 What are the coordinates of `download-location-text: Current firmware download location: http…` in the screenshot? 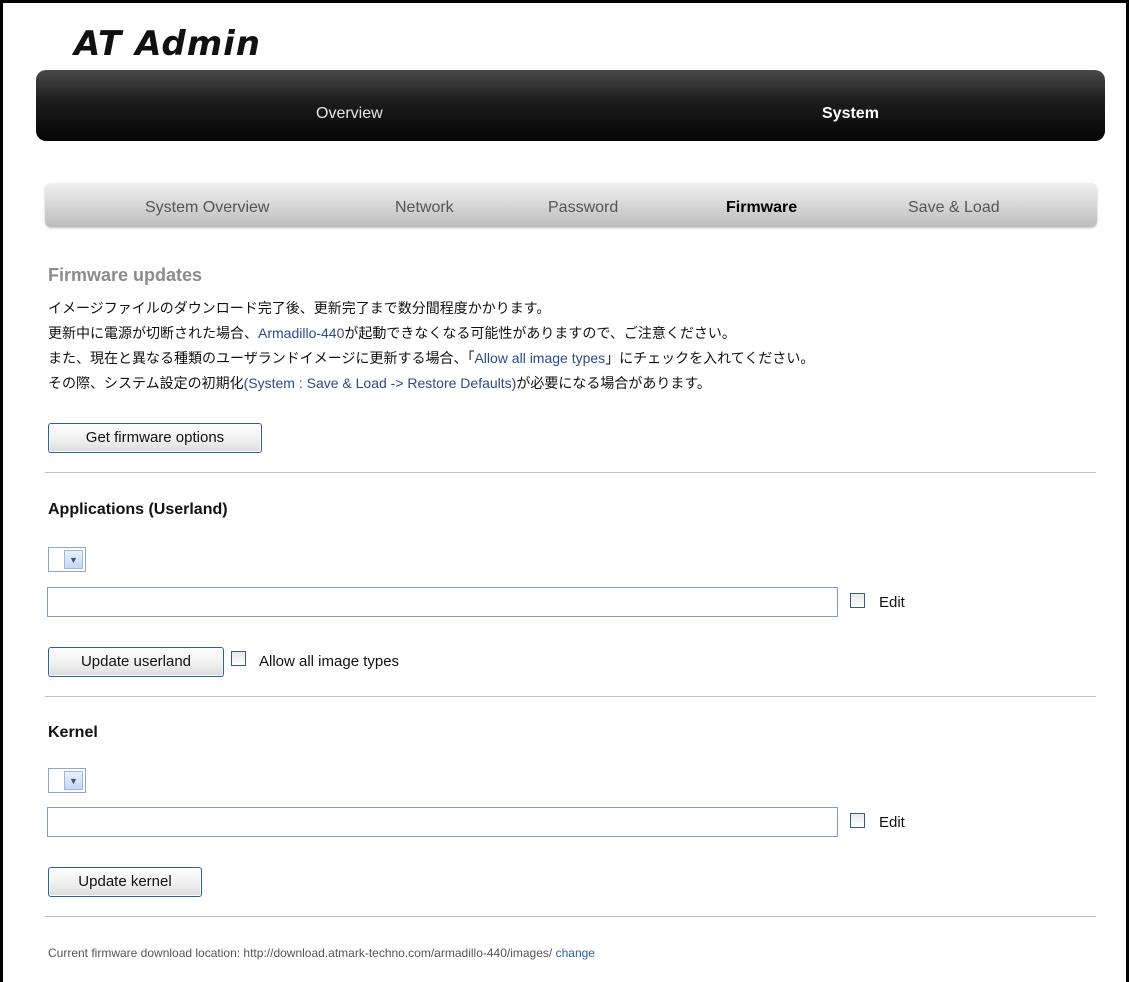 It's located at (300, 953).